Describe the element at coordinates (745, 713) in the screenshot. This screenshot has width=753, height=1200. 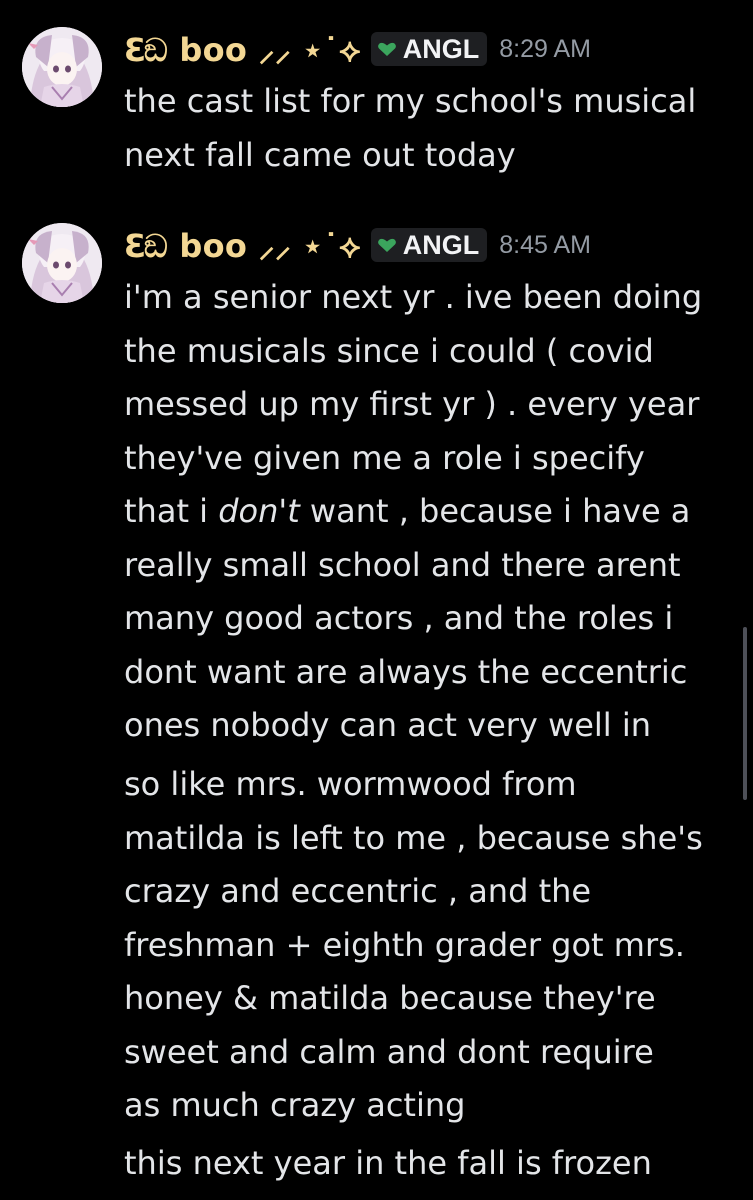
I see `scrollbar-thumb` at that location.